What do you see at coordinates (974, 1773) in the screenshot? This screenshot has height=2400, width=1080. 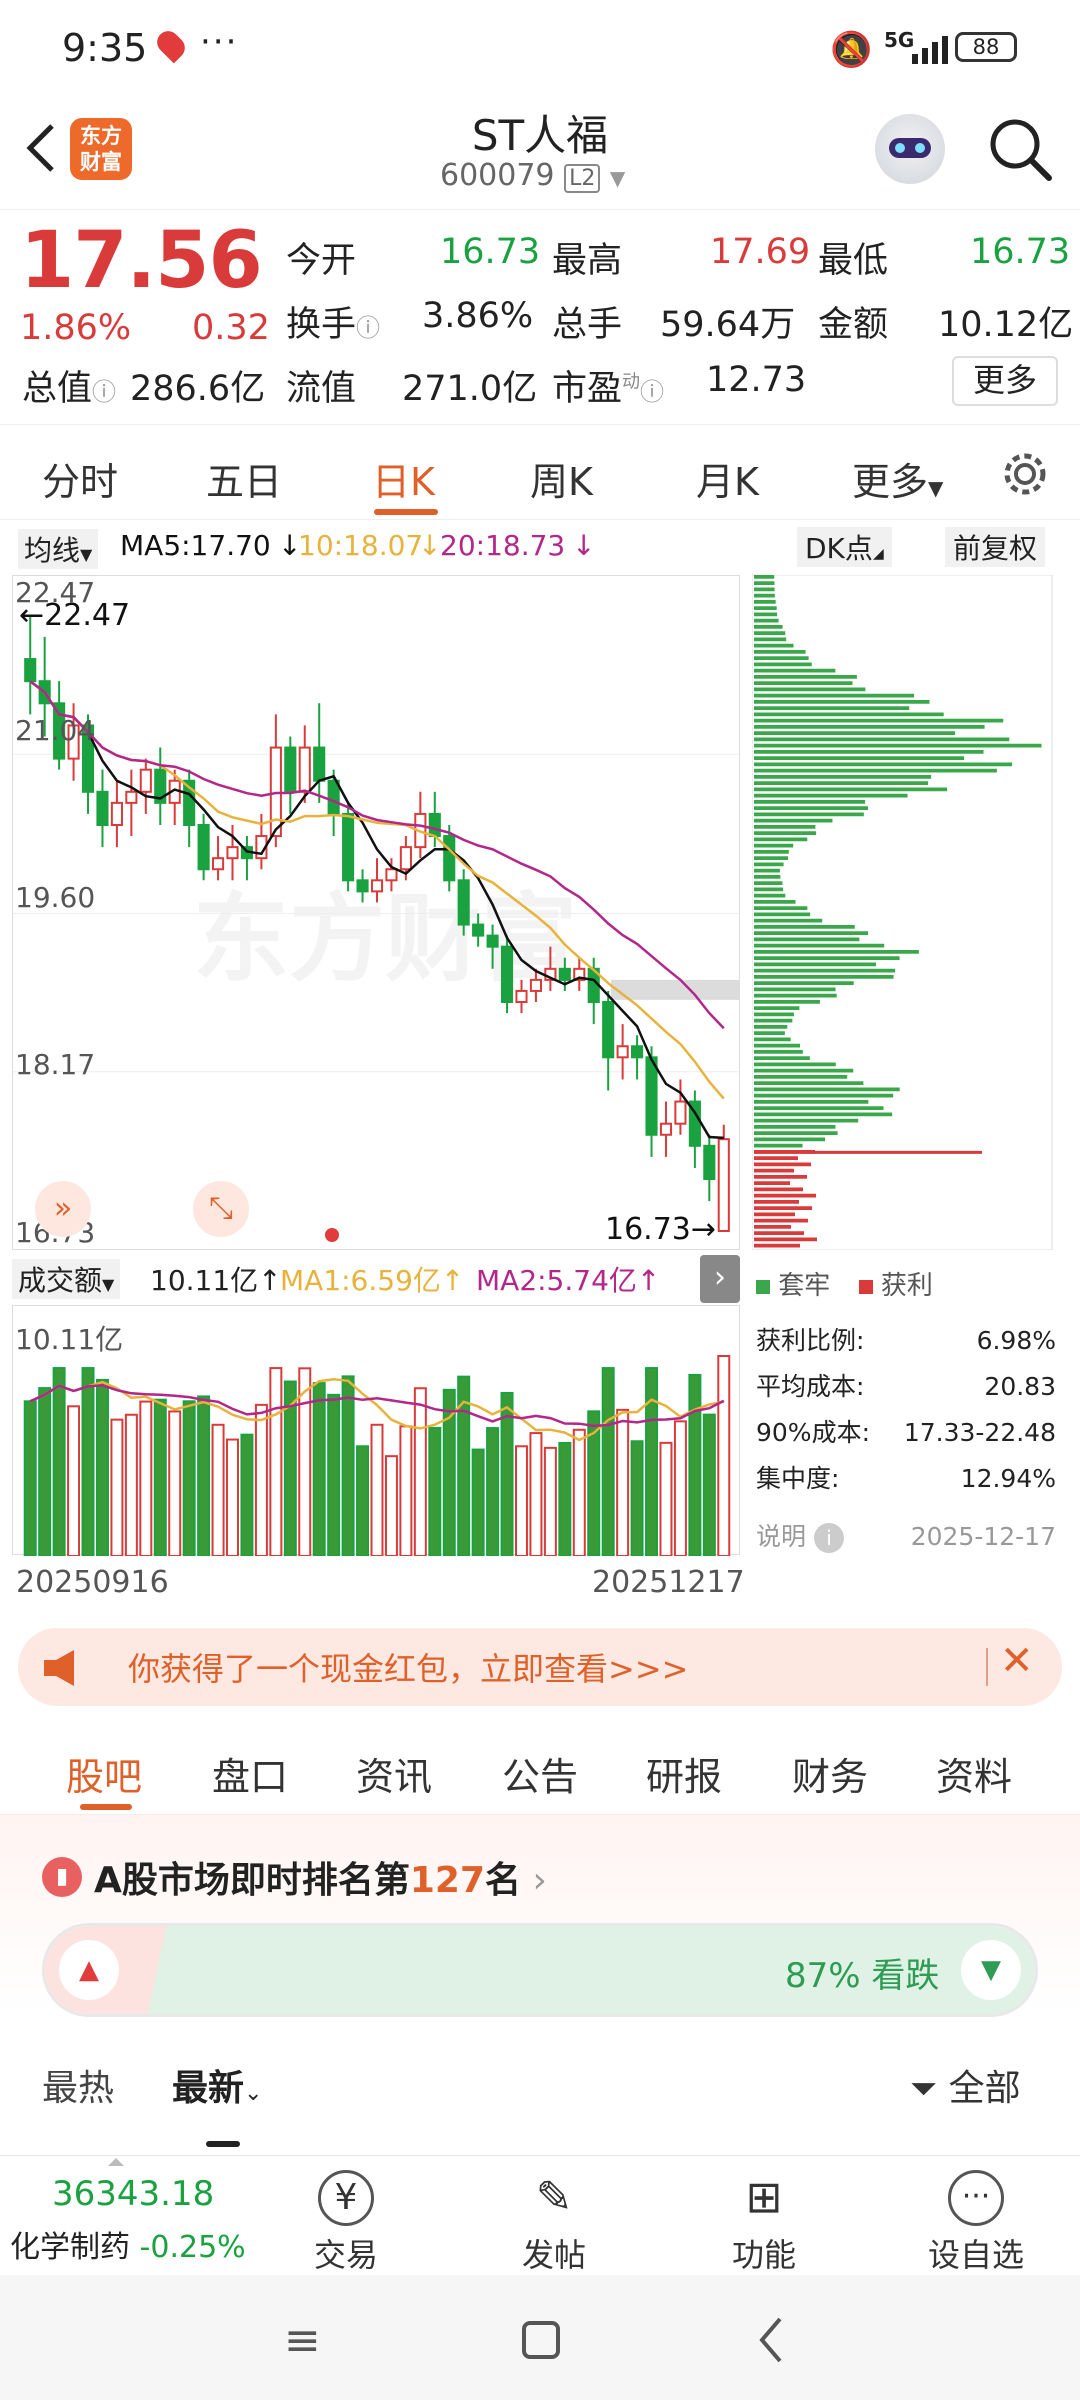 I see `tab-profile: 资料` at bounding box center [974, 1773].